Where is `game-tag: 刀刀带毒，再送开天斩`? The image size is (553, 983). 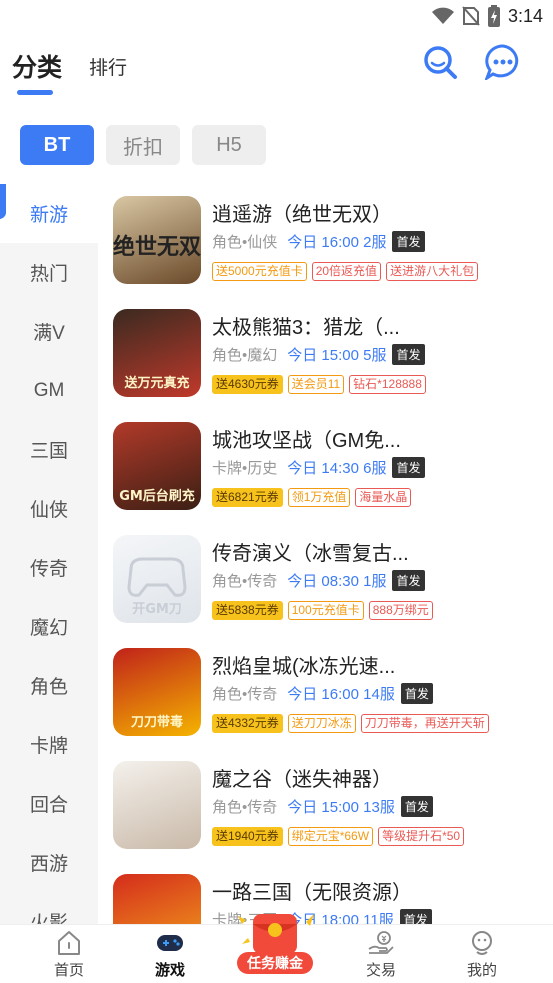
game-tag: 刀刀带毒，再送开天斩 is located at coordinates (424, 723).